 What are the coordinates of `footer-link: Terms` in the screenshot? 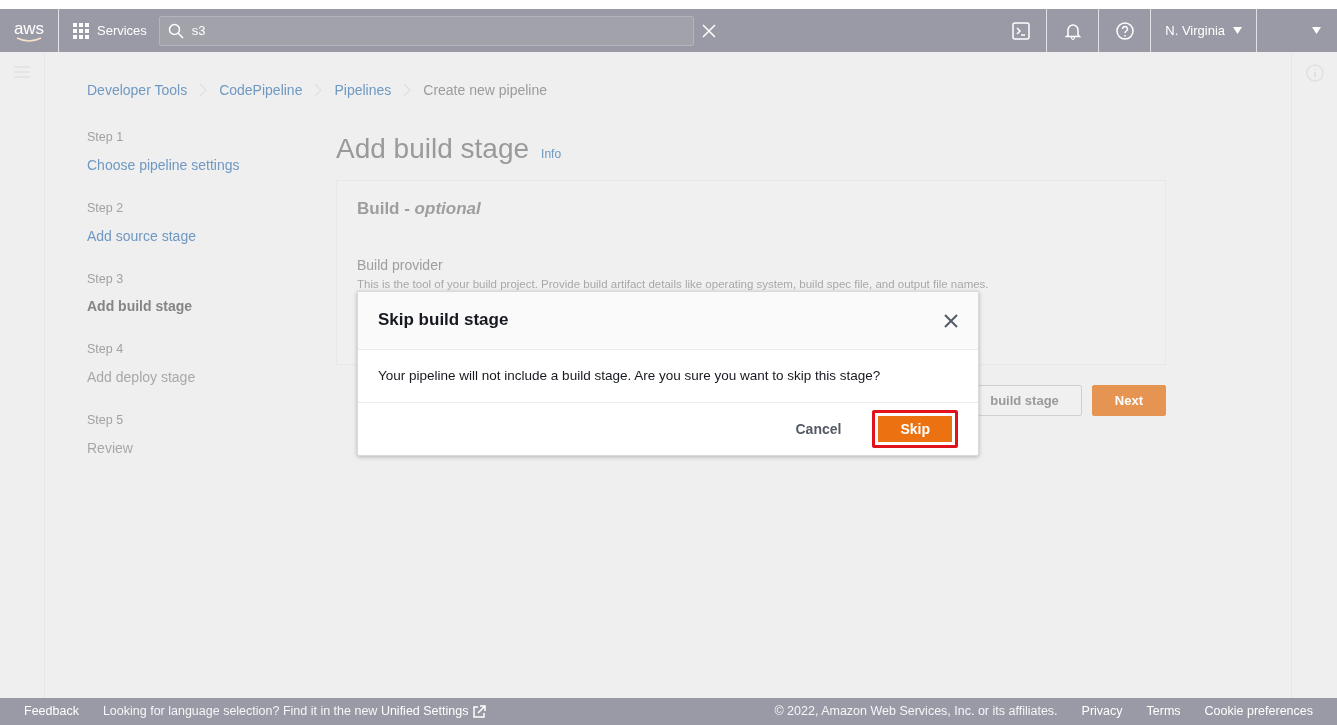 It's located at (1163, 711).